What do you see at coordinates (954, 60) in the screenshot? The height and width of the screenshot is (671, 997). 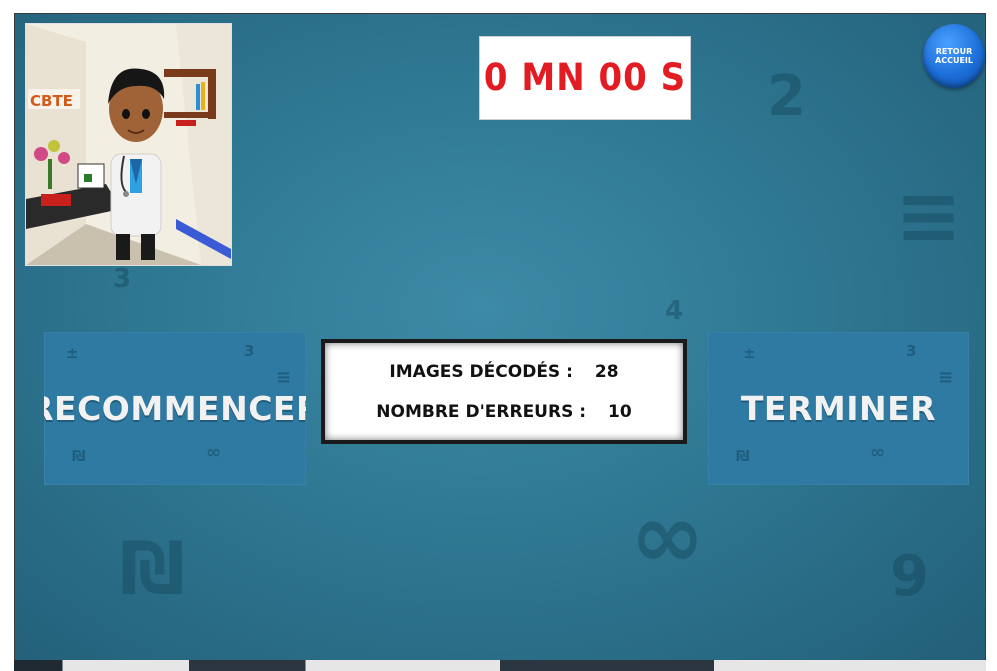 I see `home-button-label-line2: ACCUEIL` at bounding box center [954, 60].